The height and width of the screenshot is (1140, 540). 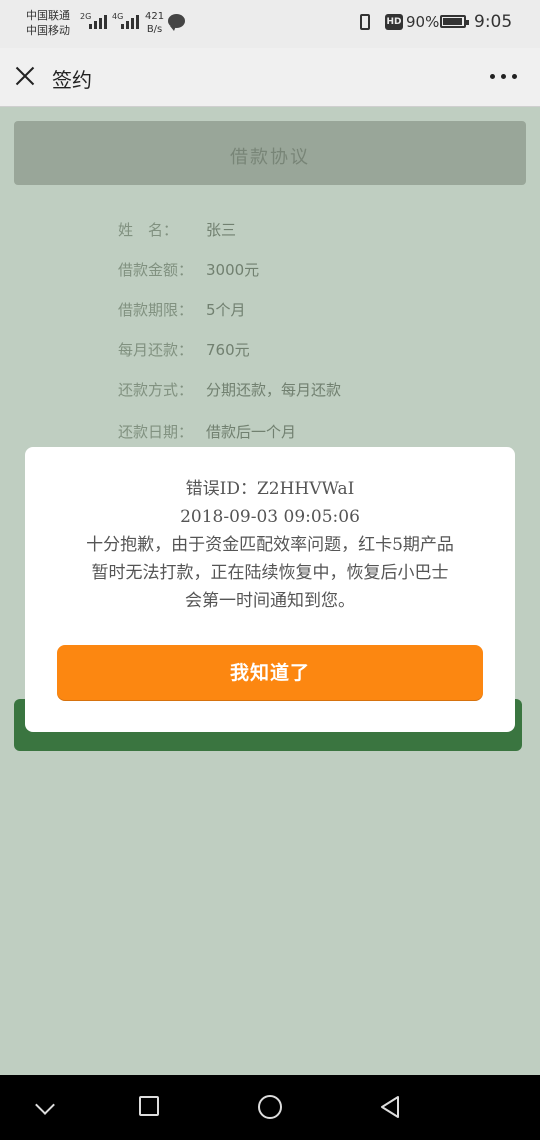 What do you see at coordinates (270, 673) in the screenshot?
I see `acknowledge-button: 我知道了` at bounding box center [270, 673].